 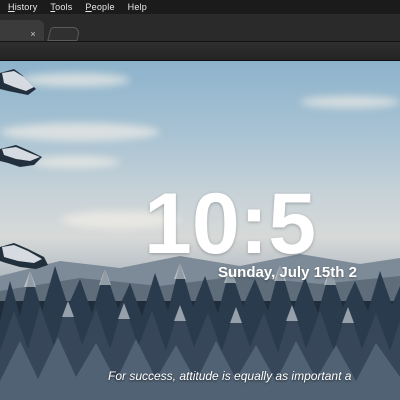 What do you see at coordinates (64, 7) in the screenshot?
I see `menu-tools-label: ools` at bounding box center [64, 7].